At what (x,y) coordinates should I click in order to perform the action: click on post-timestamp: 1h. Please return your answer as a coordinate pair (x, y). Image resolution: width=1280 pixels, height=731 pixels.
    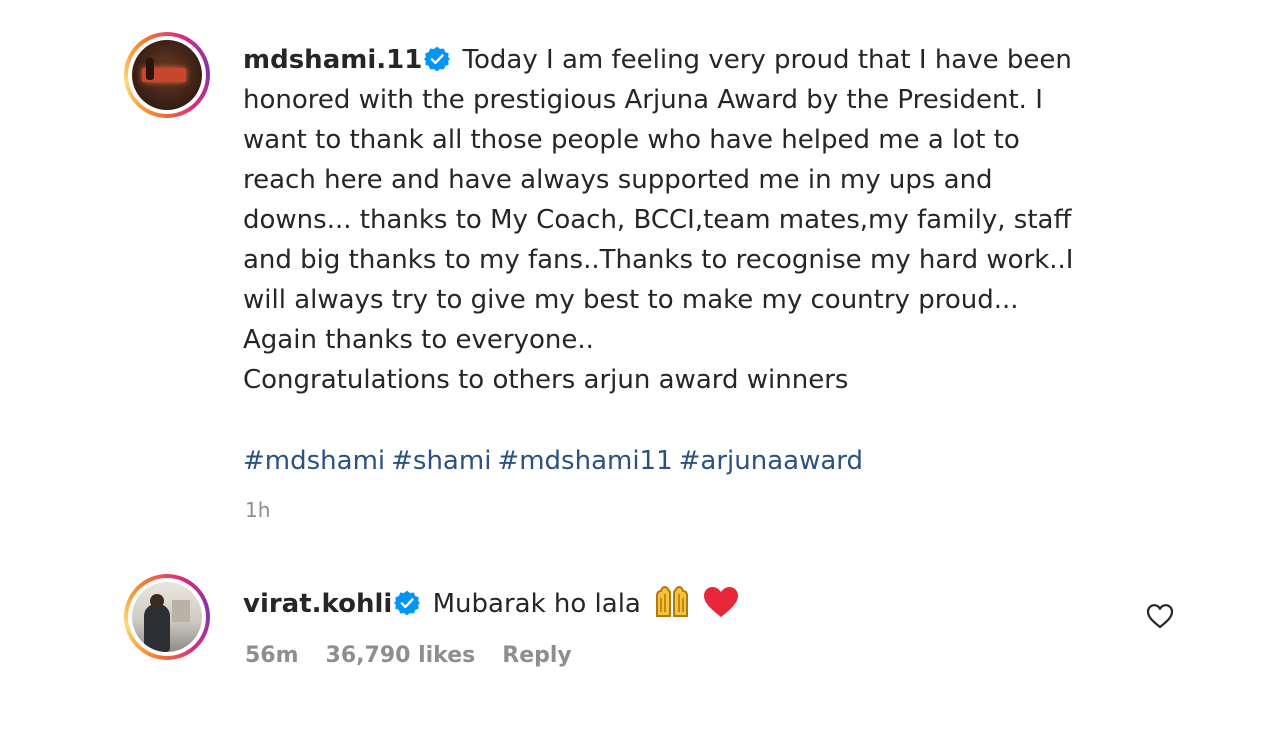
    Looking at the image, I should click on (257, 510).